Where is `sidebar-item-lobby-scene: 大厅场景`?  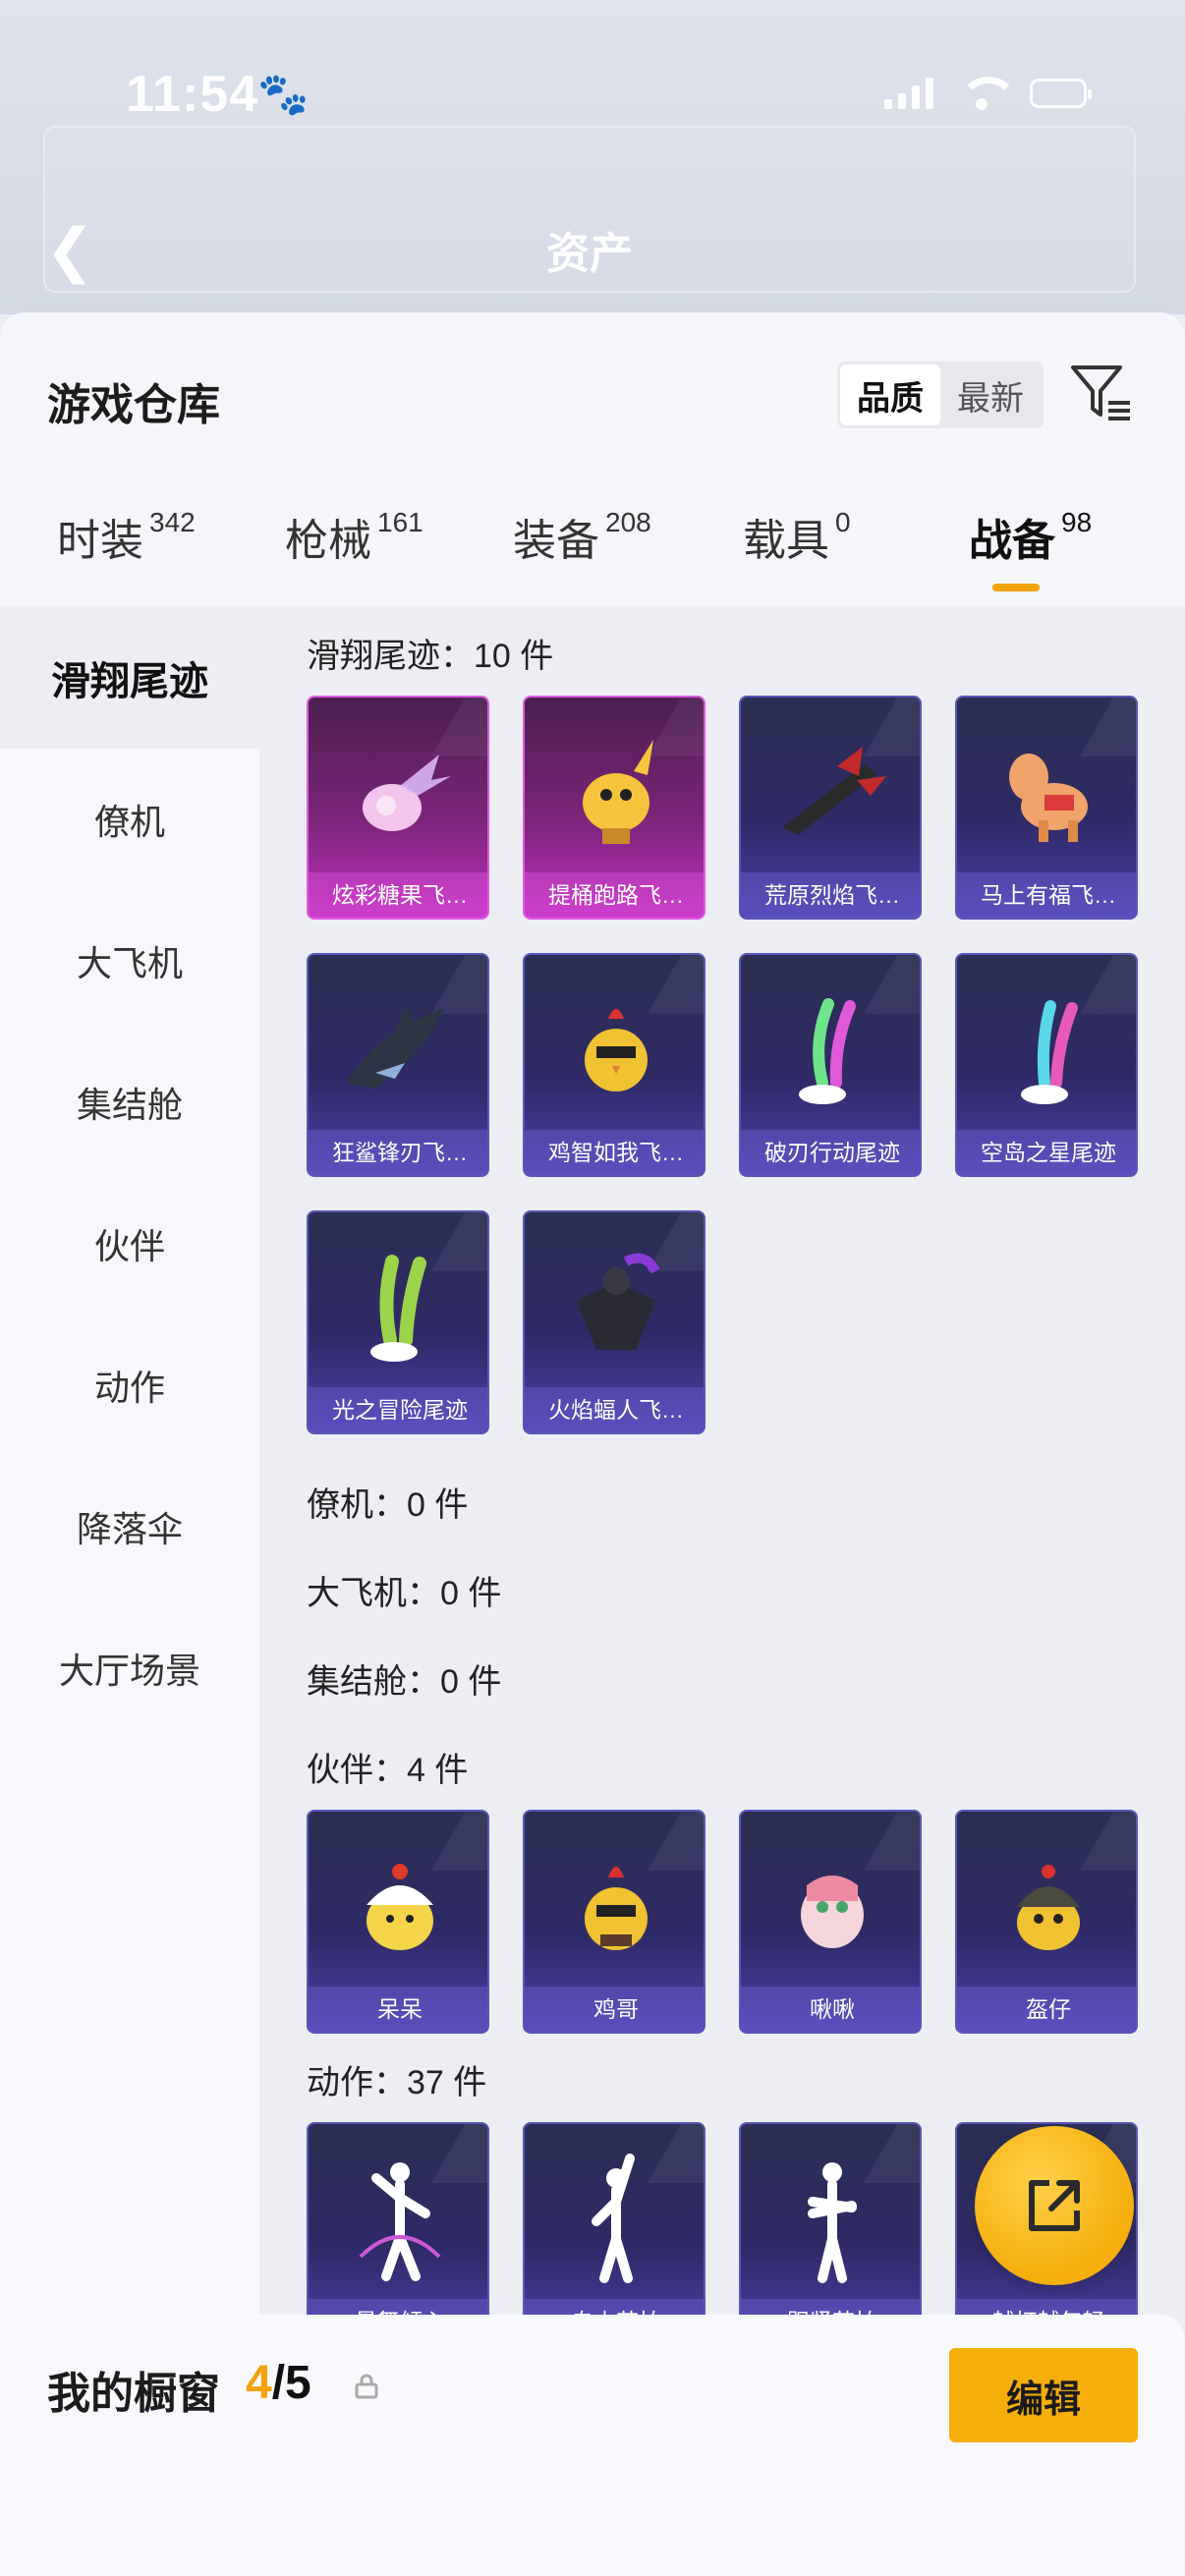
sidebar-item-lobby-scene: 大厅场景 is located at coordinates (130, 1668).